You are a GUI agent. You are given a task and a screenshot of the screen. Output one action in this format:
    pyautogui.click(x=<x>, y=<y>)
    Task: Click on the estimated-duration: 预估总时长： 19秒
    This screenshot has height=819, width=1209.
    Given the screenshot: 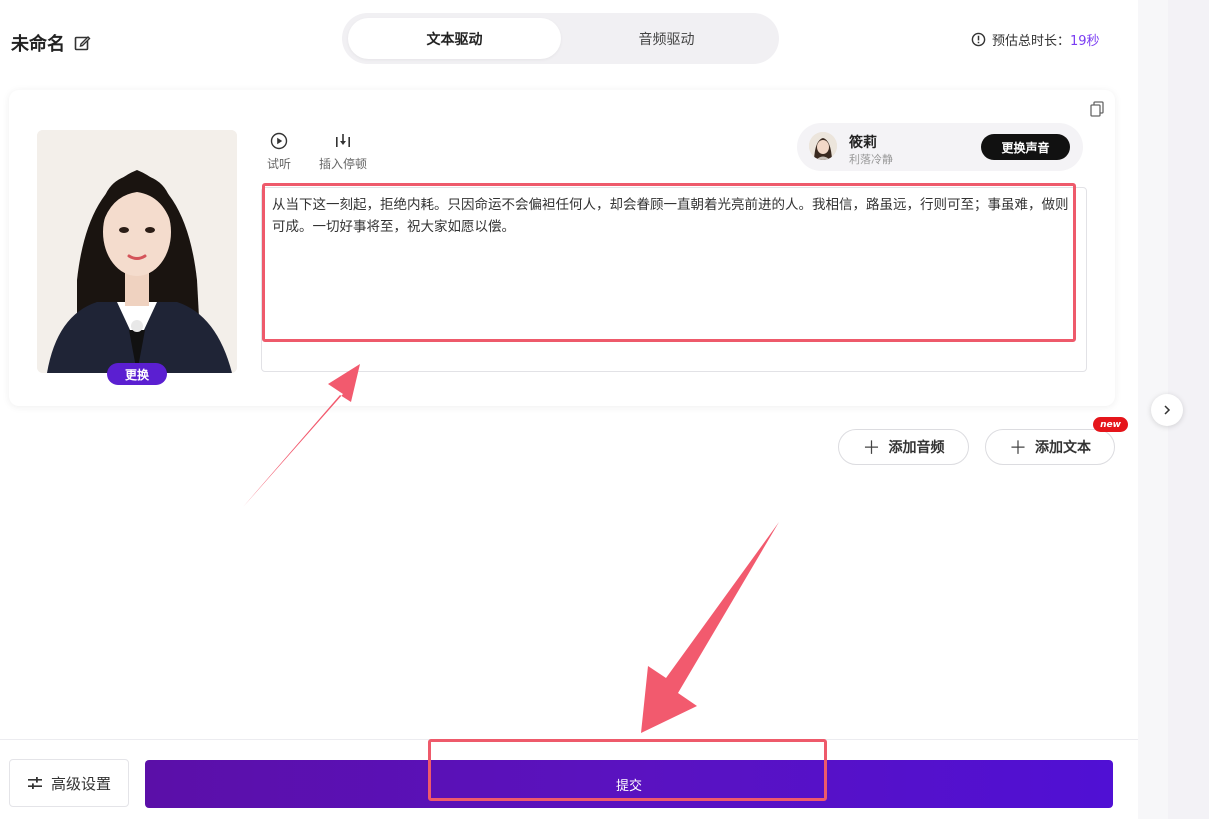 What is the action you would take?
    pyautogui.click(x=1035, y=39)
    